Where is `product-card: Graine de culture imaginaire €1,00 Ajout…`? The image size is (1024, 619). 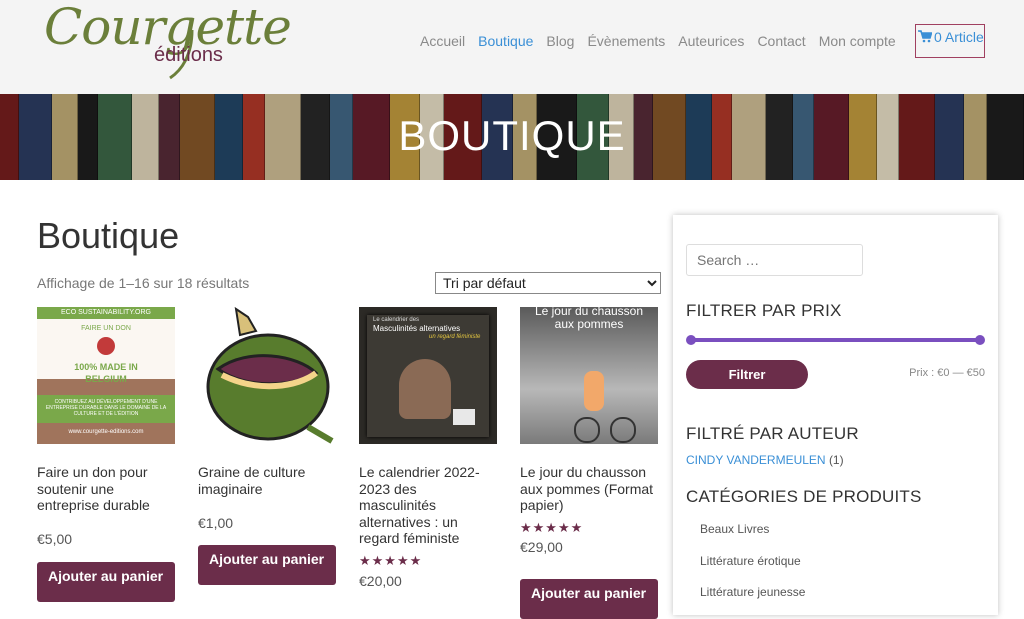 product-card: Graine de culture imaginaire €1,00 Ajout… is located at coordinates (267, 446).